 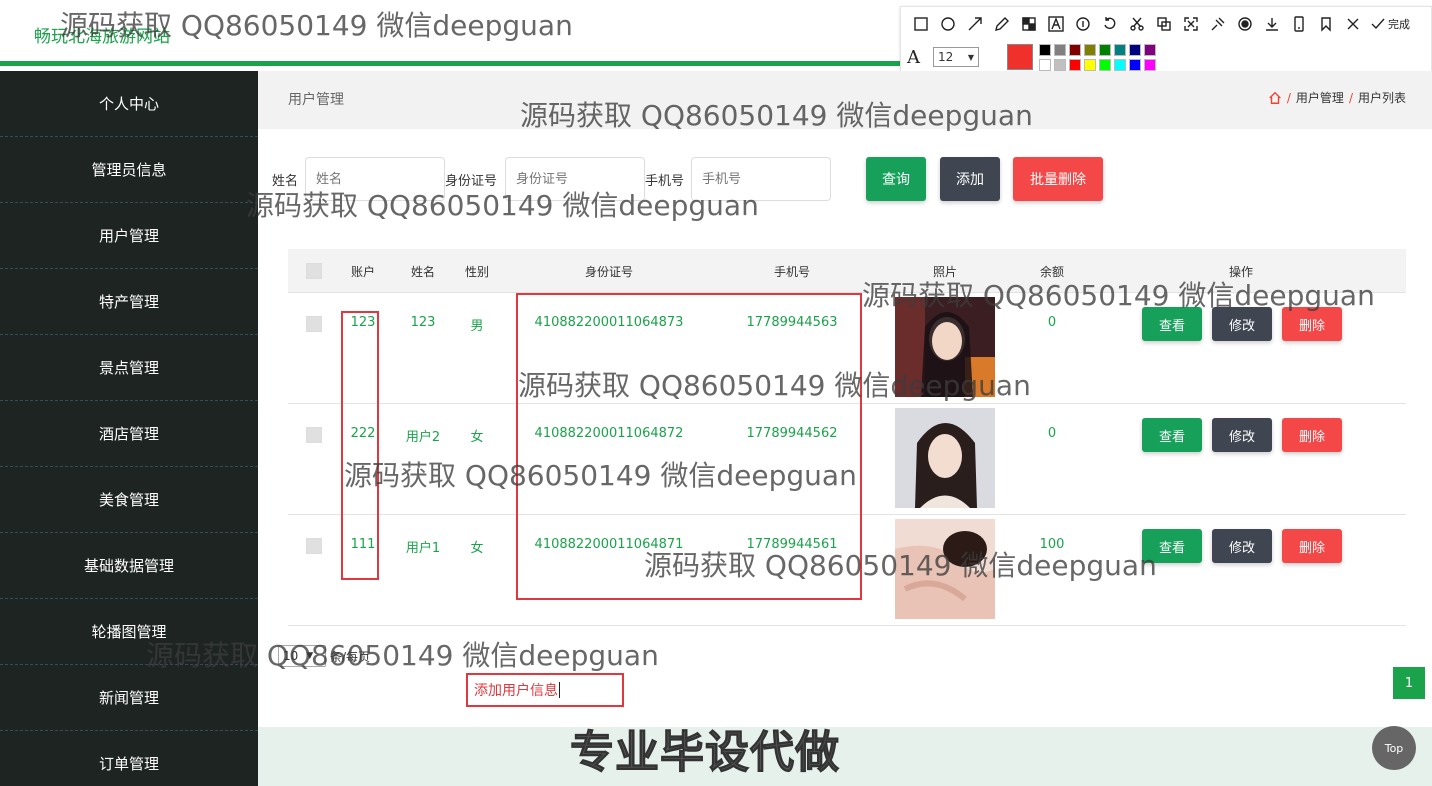 I want to click on footer, so click(x=845, y=756).